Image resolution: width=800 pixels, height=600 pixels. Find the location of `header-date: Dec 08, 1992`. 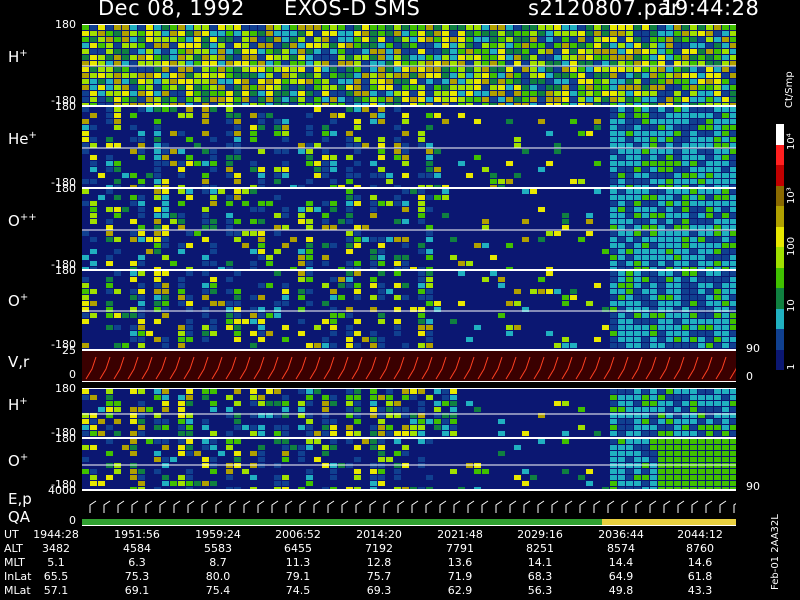

header-date: Dec 08, 1992 is located at coordinates (171, 10).